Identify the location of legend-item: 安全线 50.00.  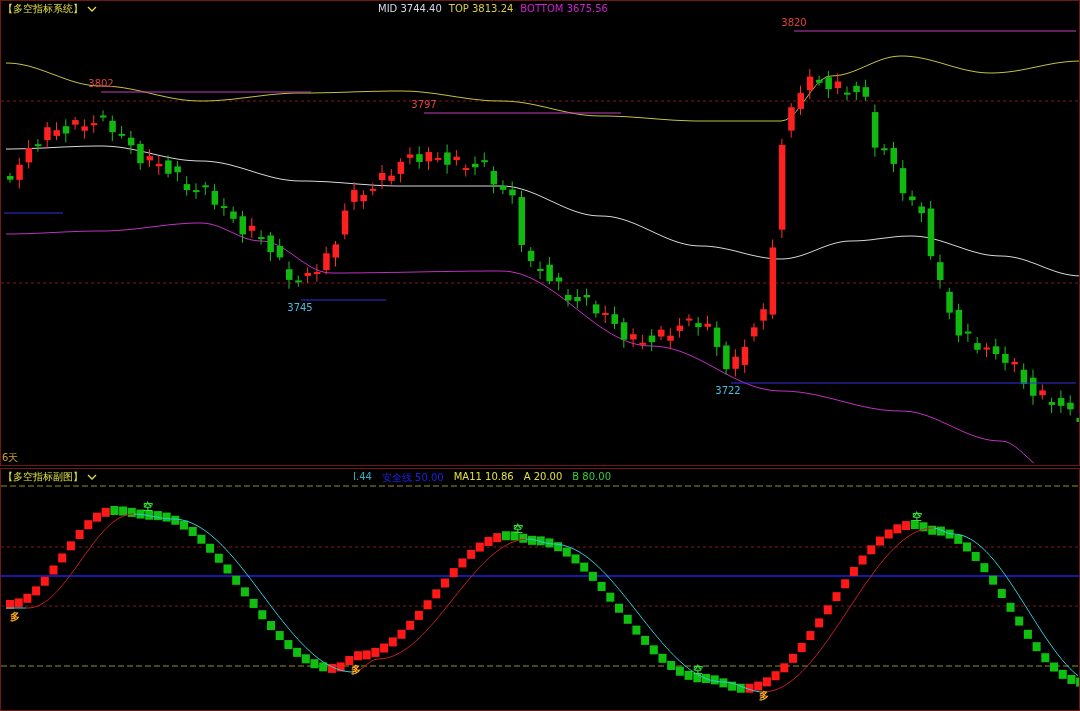
(412, 478).